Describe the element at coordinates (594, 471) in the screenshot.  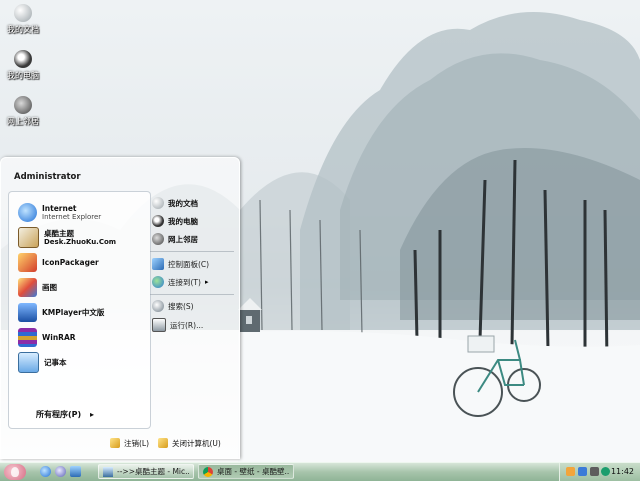
I see `tray-volume-icon` at that location.